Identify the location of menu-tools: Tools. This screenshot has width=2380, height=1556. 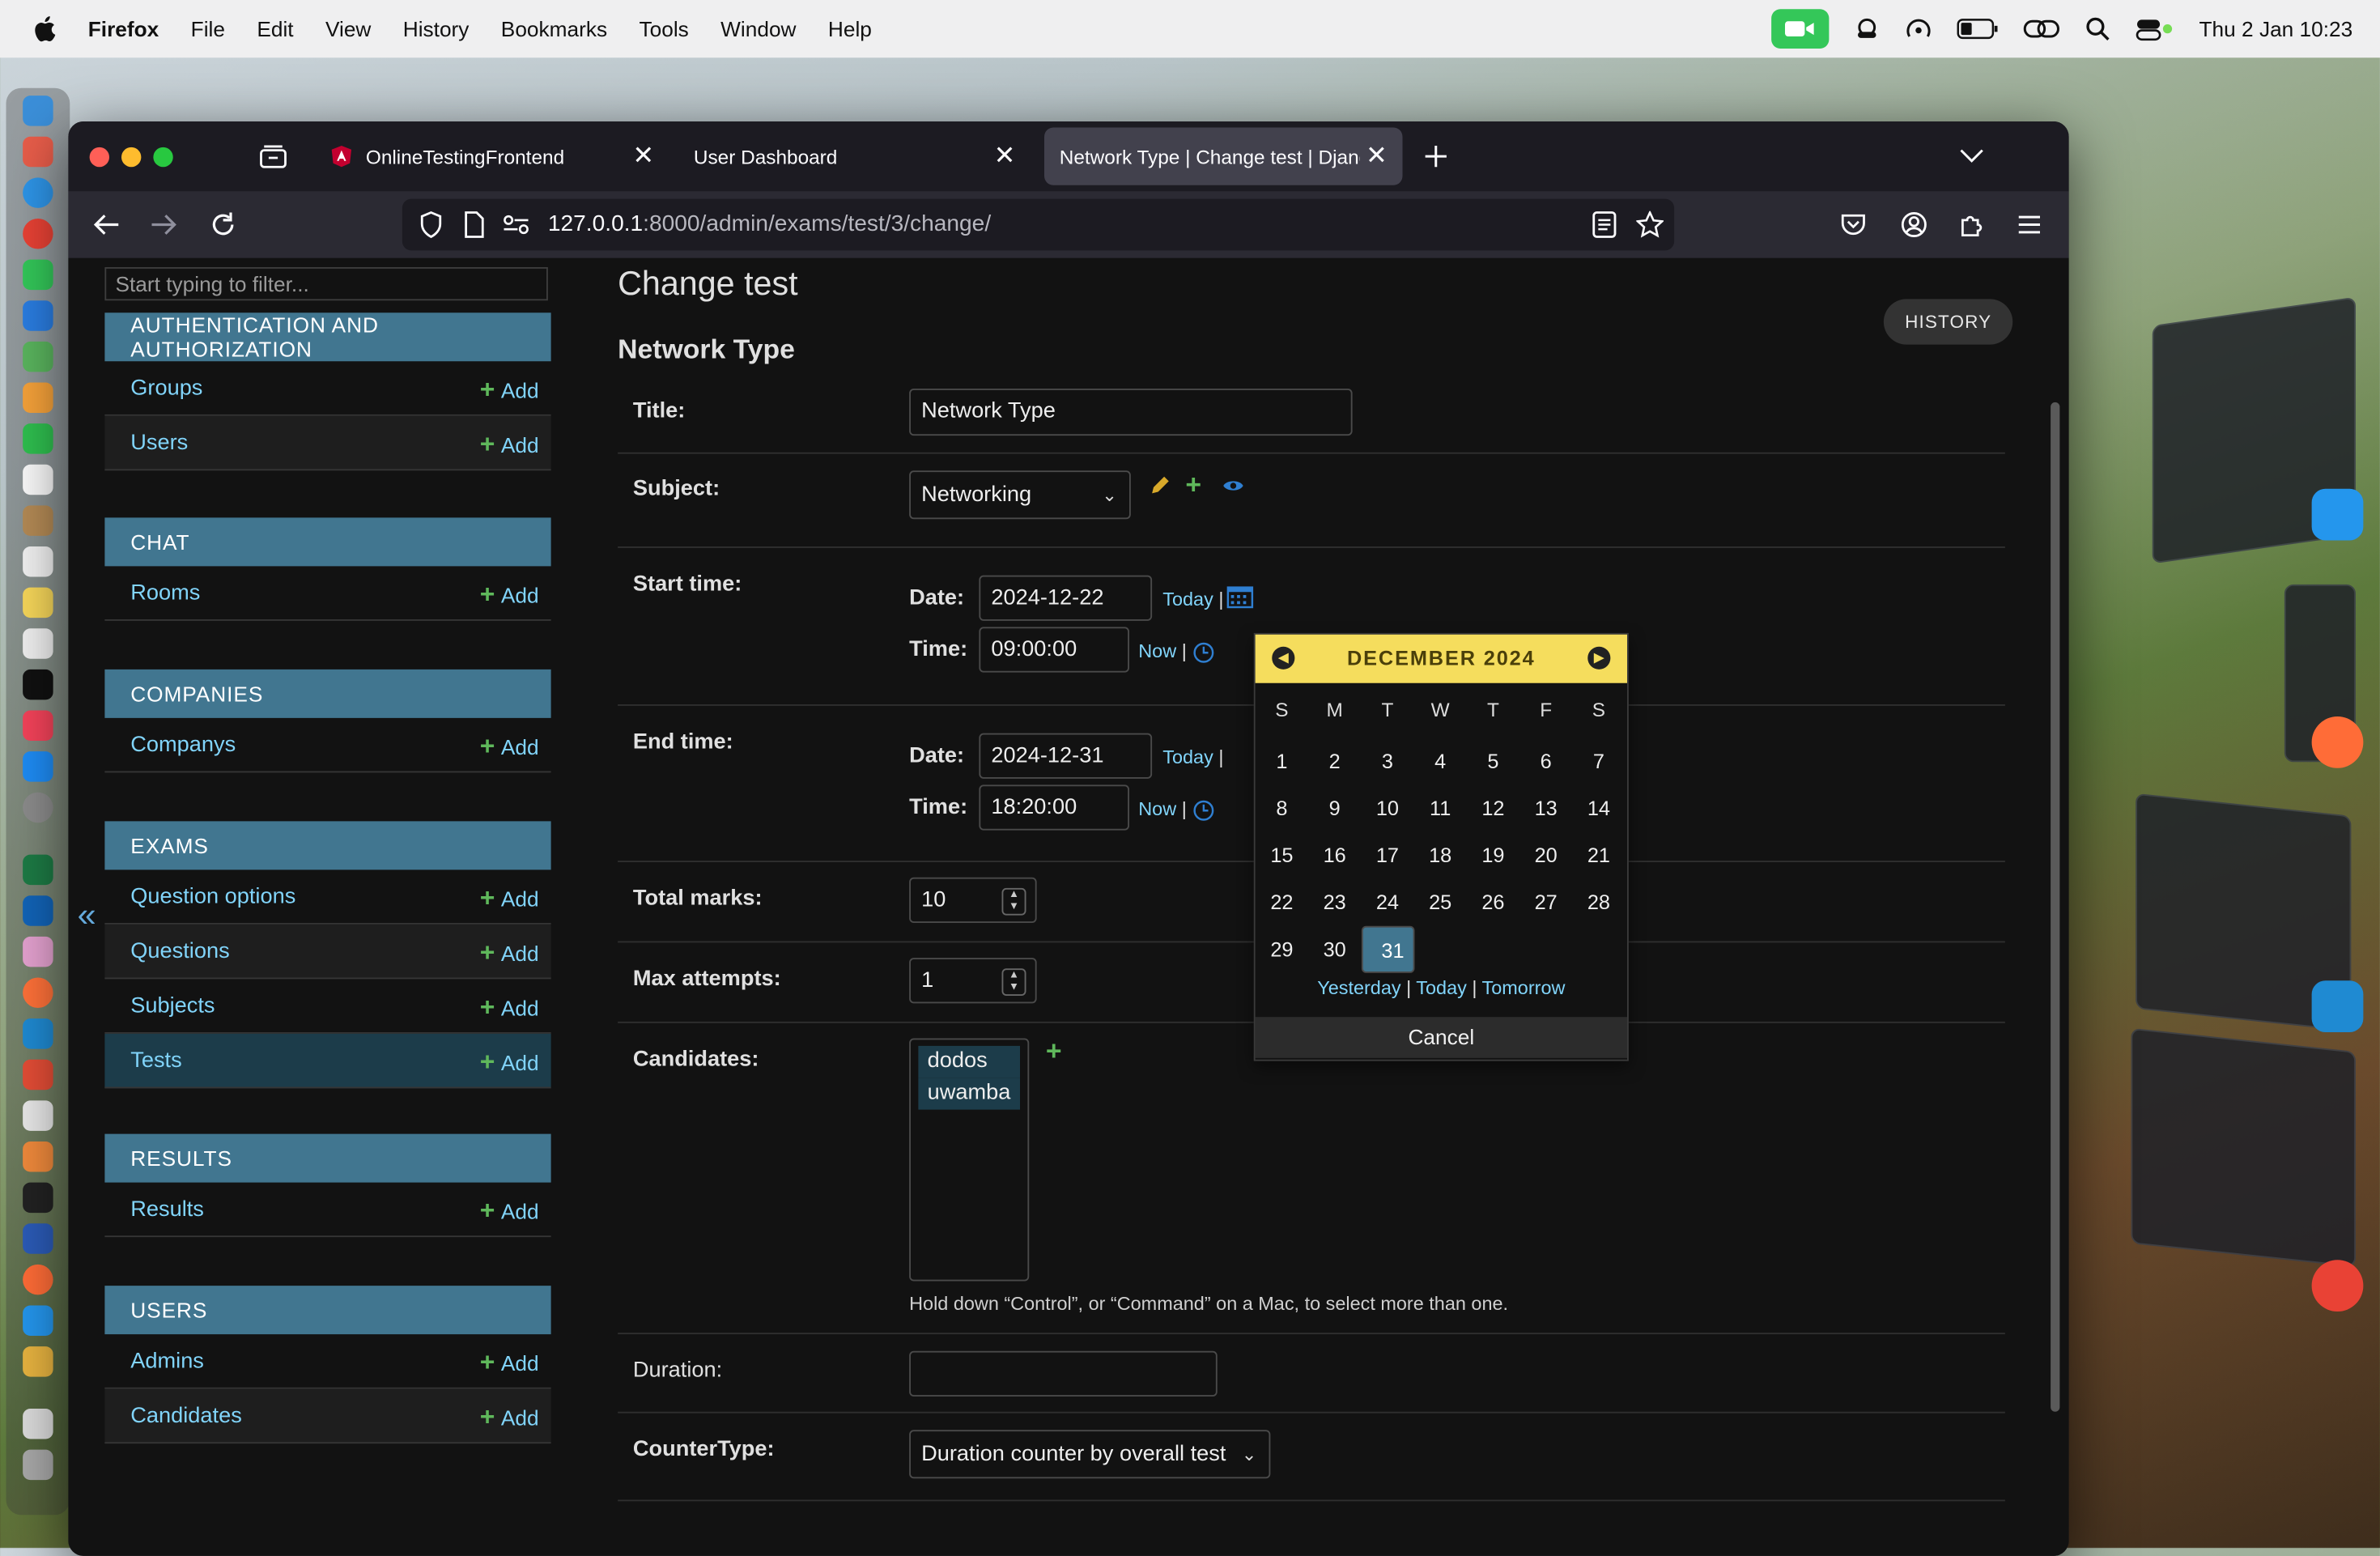
(663, 29).